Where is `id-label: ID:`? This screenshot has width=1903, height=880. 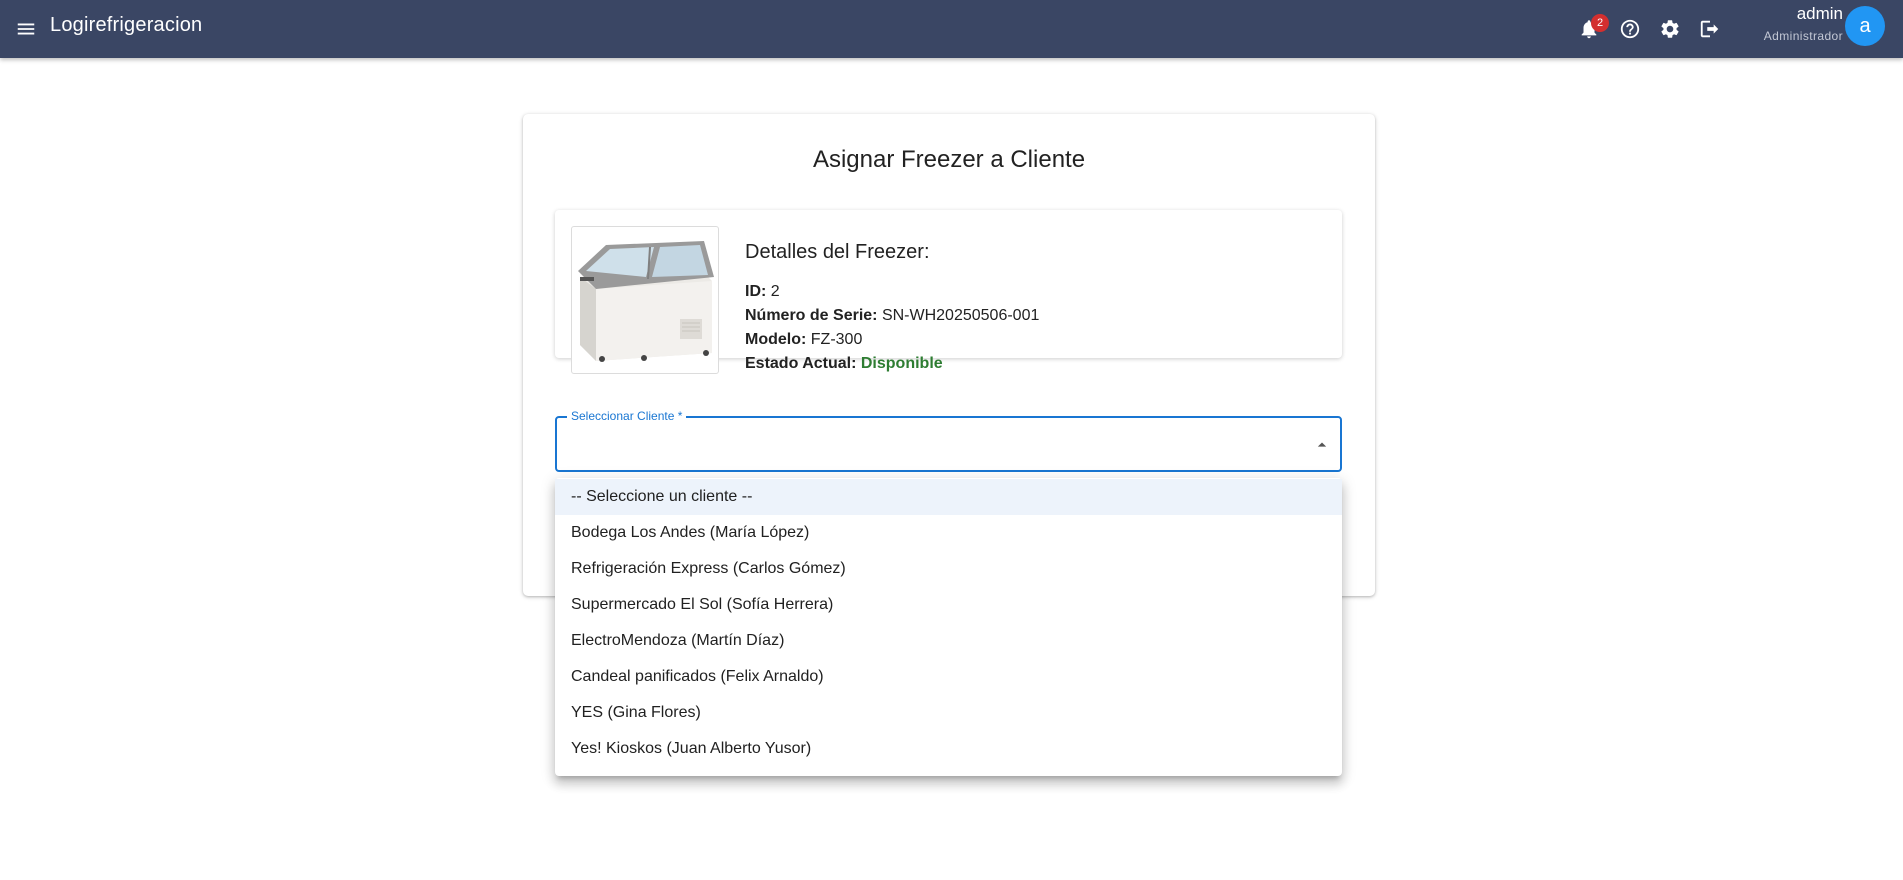 id-label: ID: is located at coordinates (756, 291).